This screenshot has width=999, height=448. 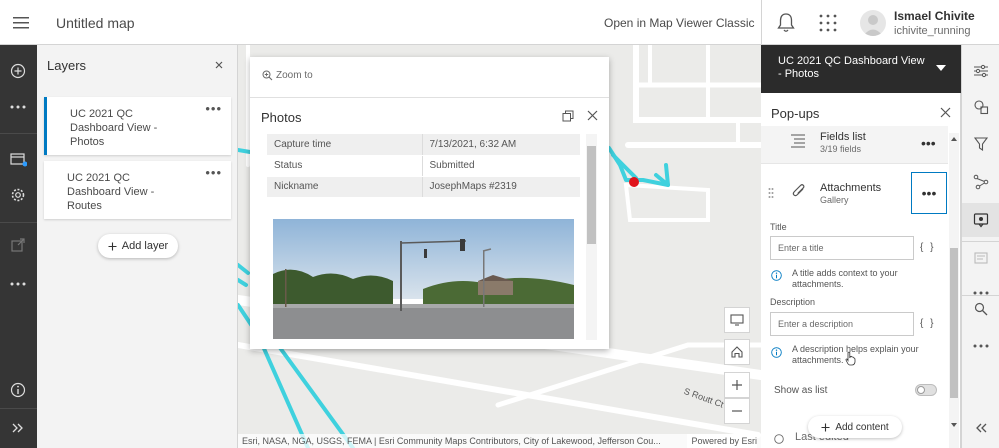 I want to click on title-field-label: Title, so click(x=778, y=227).